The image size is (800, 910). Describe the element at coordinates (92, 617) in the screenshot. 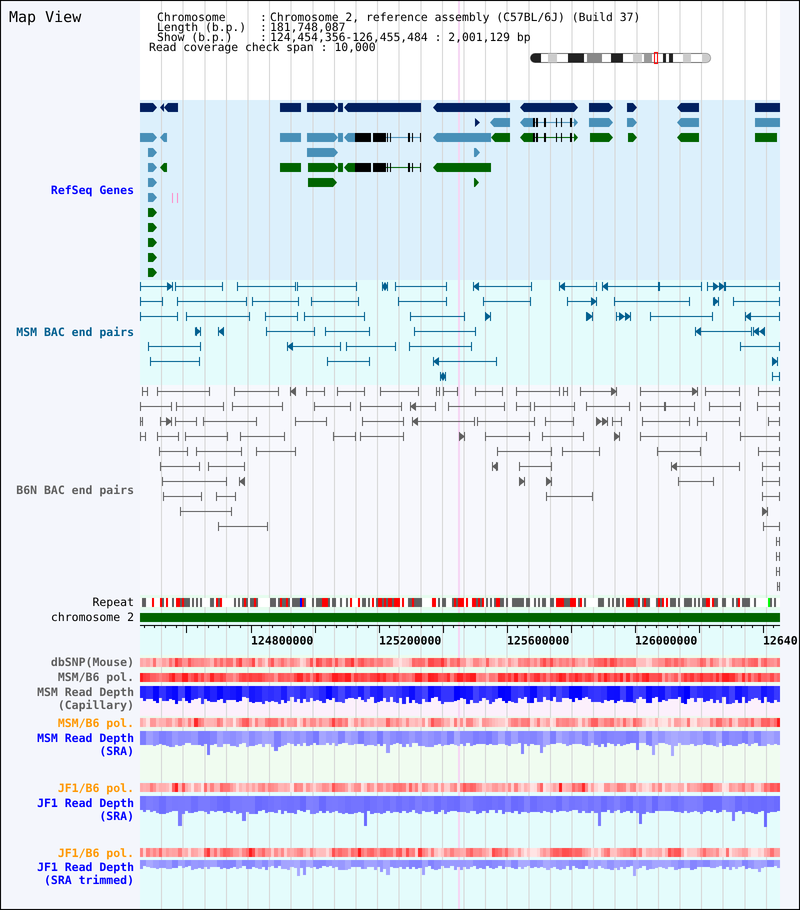

I see `track-label: chromosome 2` at that location.